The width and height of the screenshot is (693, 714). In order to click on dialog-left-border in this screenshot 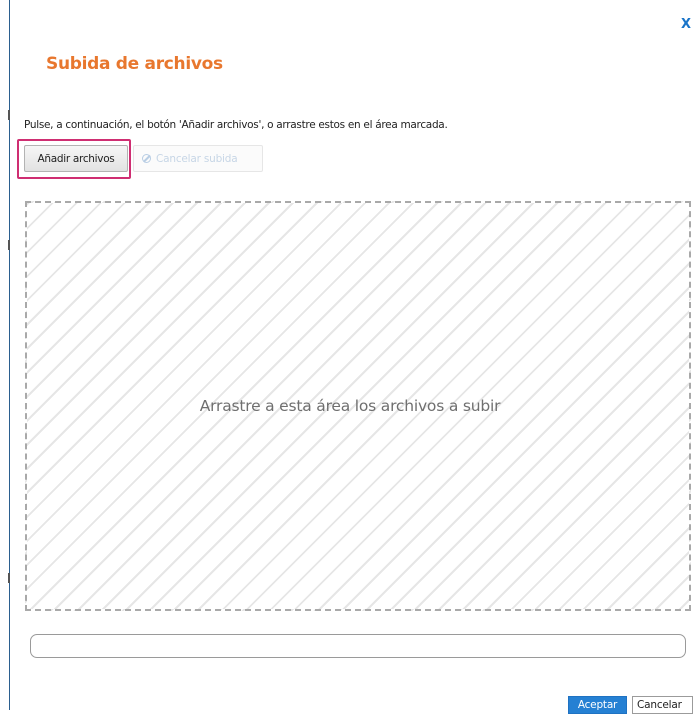, I will do `click(9, 355)`.